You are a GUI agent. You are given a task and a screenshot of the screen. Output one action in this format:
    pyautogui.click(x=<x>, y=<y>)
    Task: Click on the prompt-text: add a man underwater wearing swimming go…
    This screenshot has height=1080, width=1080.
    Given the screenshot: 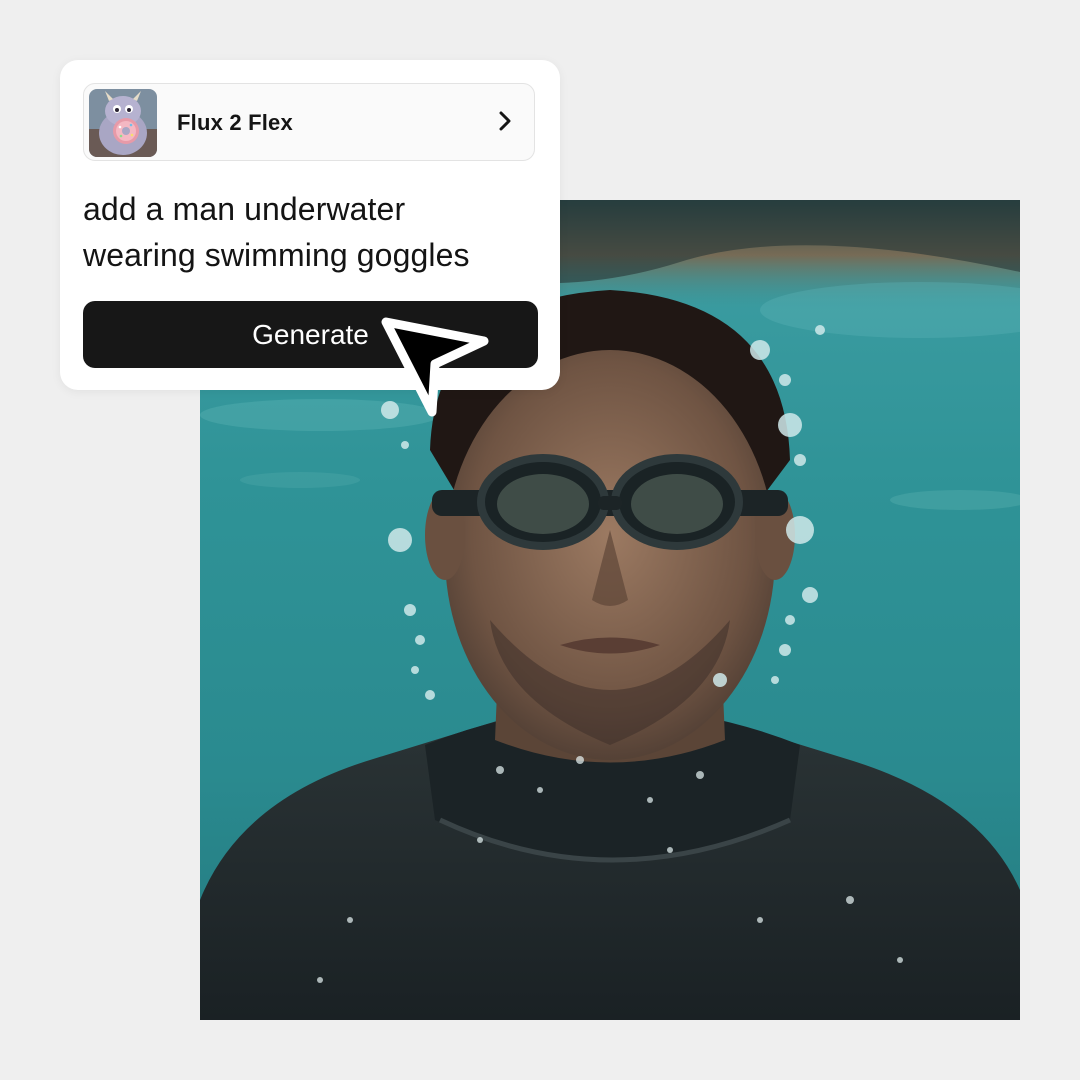 What is the action you would take?
    pyautogui.click(x=313, y=232)
    